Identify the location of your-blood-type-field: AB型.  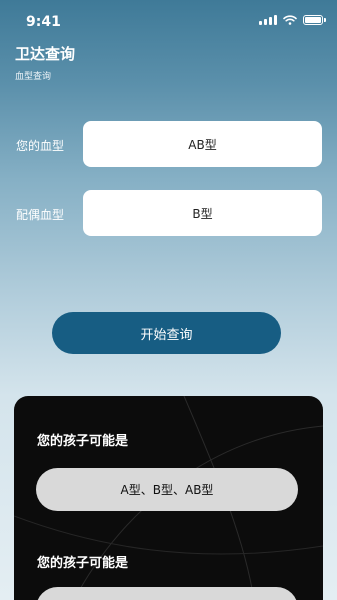
(202, 144).